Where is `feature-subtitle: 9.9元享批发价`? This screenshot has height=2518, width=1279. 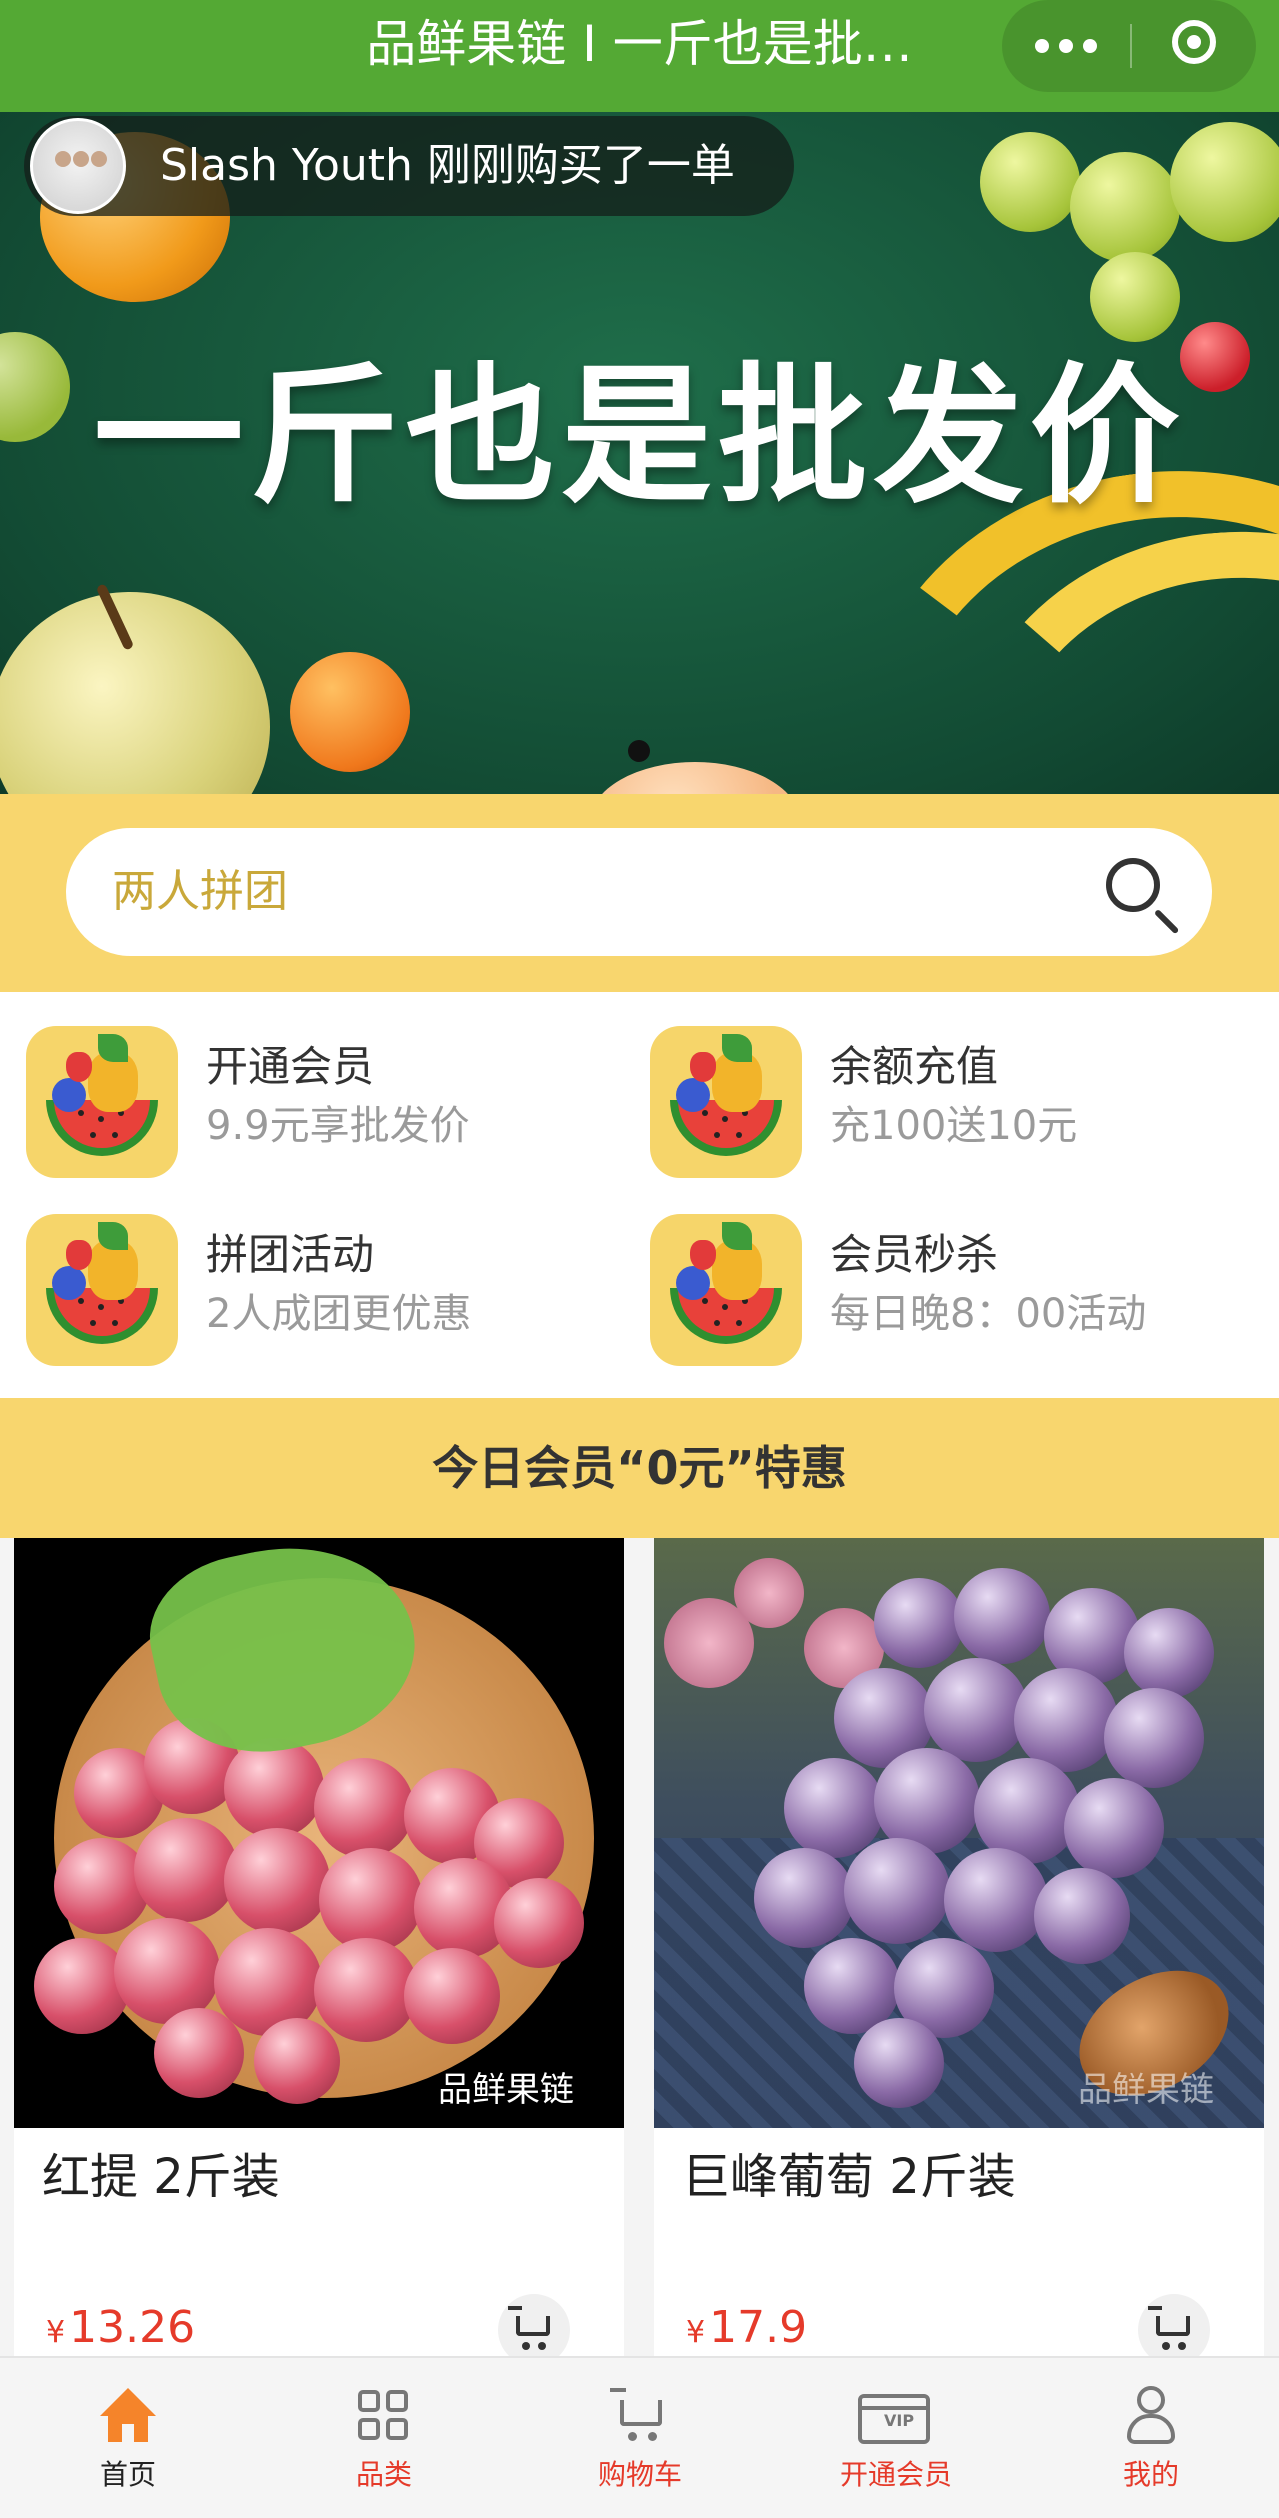
feature-subtitle: 9.9元享批发价 is located at coordinates (338, 1126).